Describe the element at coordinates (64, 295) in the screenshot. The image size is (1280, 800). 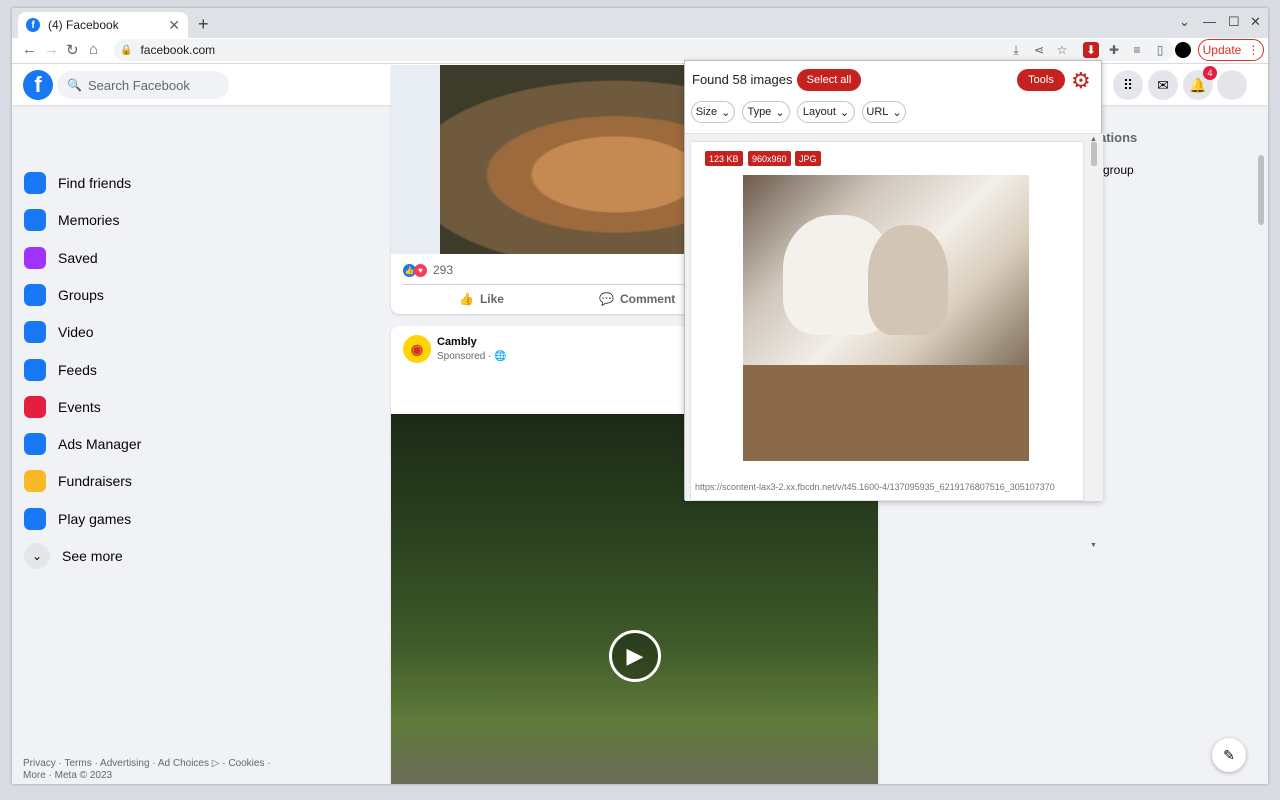
I see `sidebar-item-groups: Groups` at that location.